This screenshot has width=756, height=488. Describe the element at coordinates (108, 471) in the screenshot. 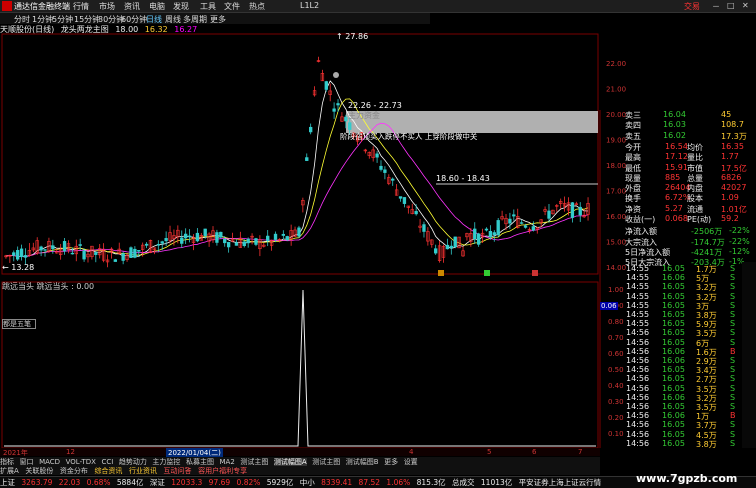

I see `tab-news: 综合资讯` at that location.